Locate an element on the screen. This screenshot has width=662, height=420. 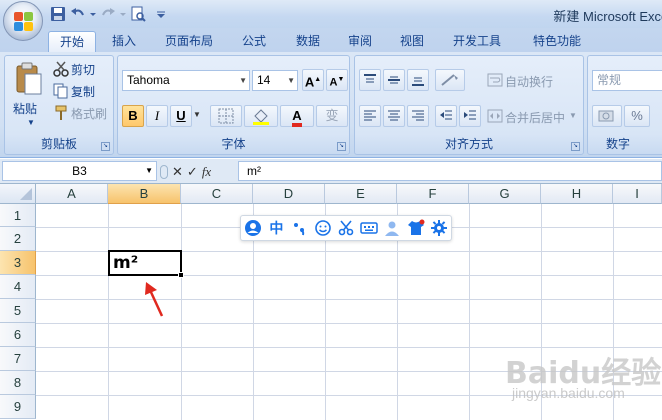
column-header-h: H is located at coordinates (577, 194).